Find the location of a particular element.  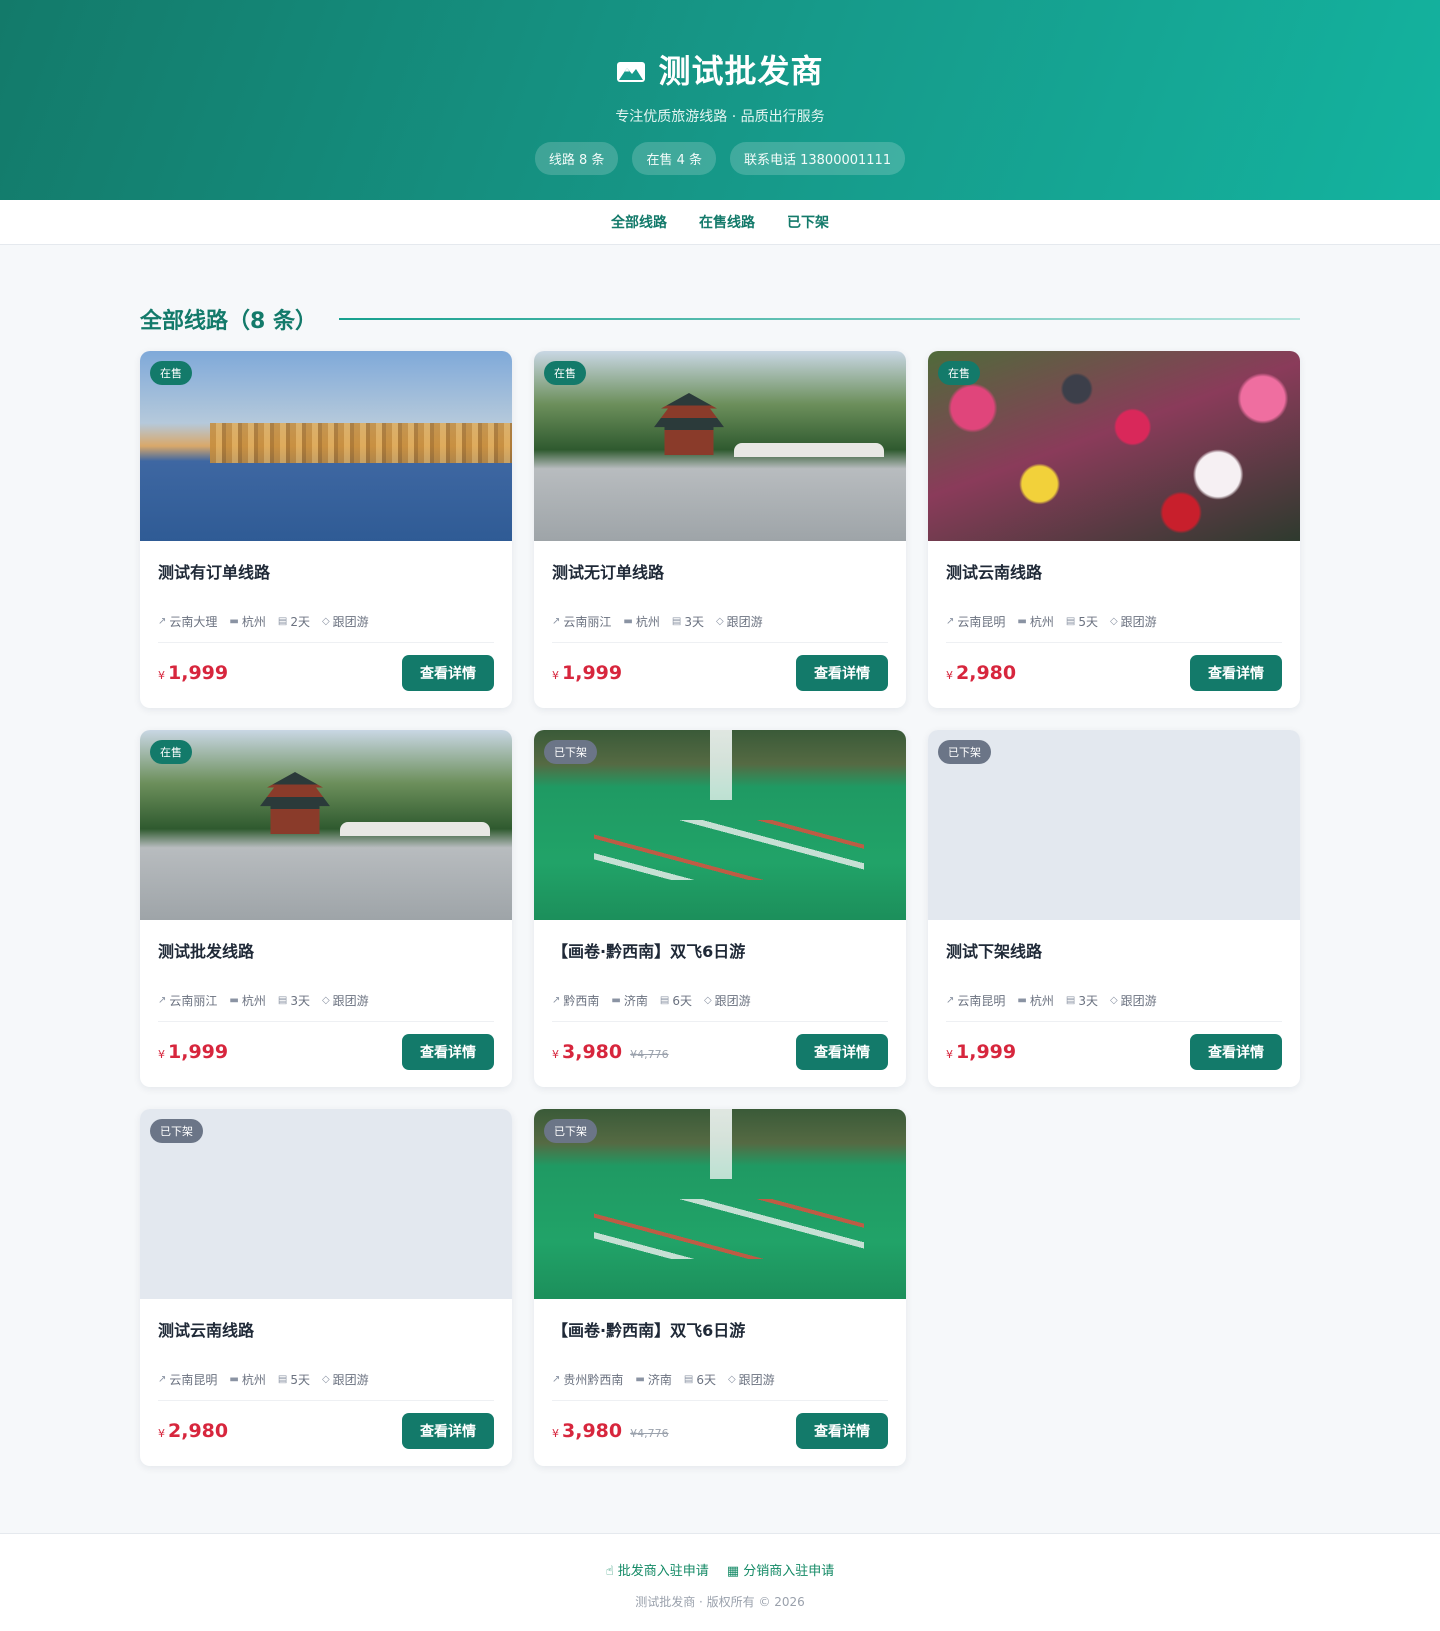

section-divider is located at coordinates (819, 319).